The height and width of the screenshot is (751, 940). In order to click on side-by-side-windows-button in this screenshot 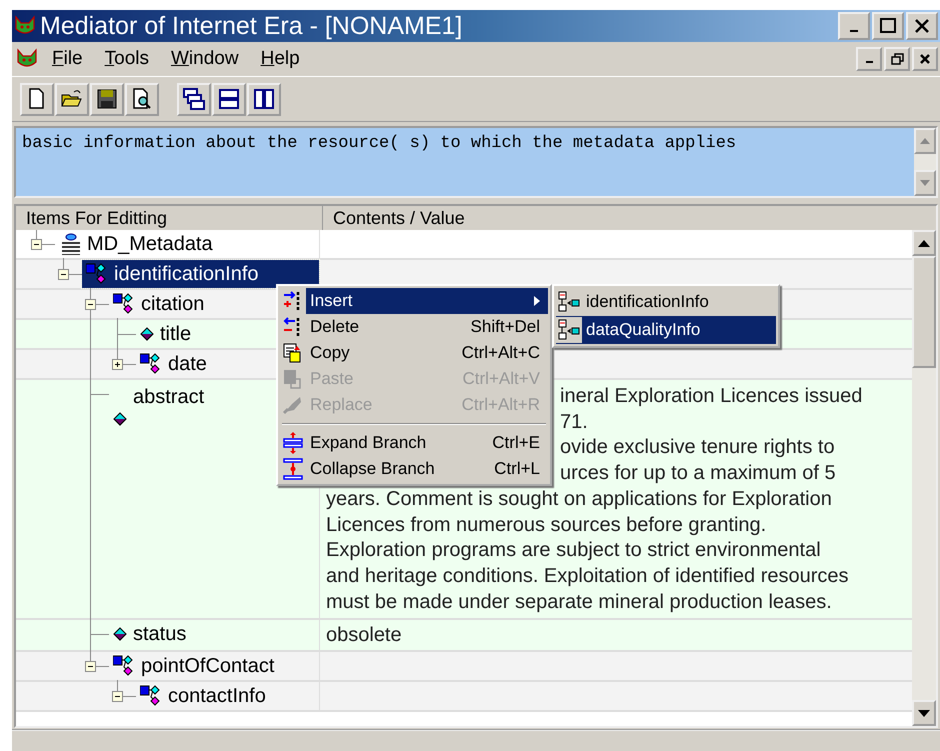, I will do `click(264, 99)`.